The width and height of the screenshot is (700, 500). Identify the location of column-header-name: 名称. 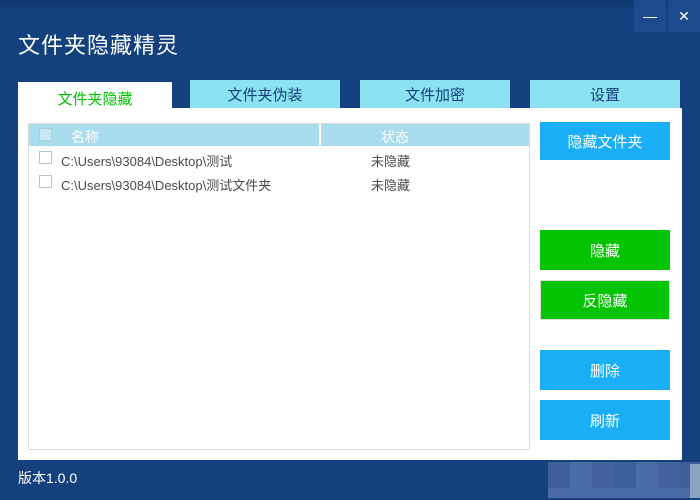
(85, 137).